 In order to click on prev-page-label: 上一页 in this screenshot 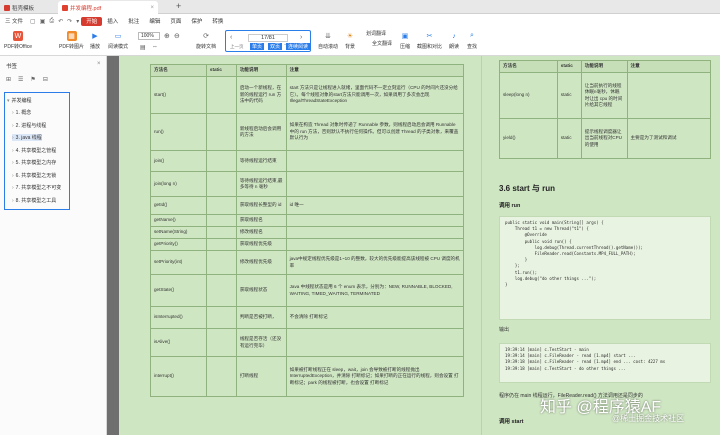, I will do `click(237, 47)`.